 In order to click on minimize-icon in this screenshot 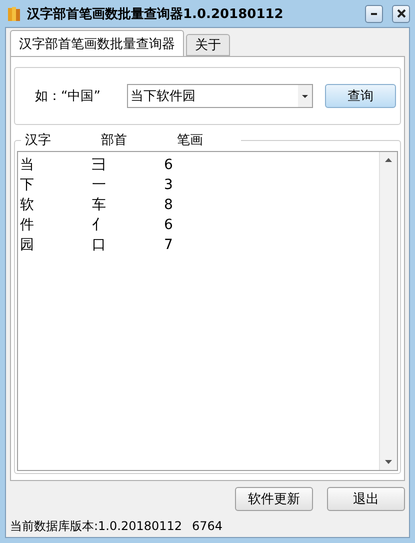, I will do `click(374, 13)`.